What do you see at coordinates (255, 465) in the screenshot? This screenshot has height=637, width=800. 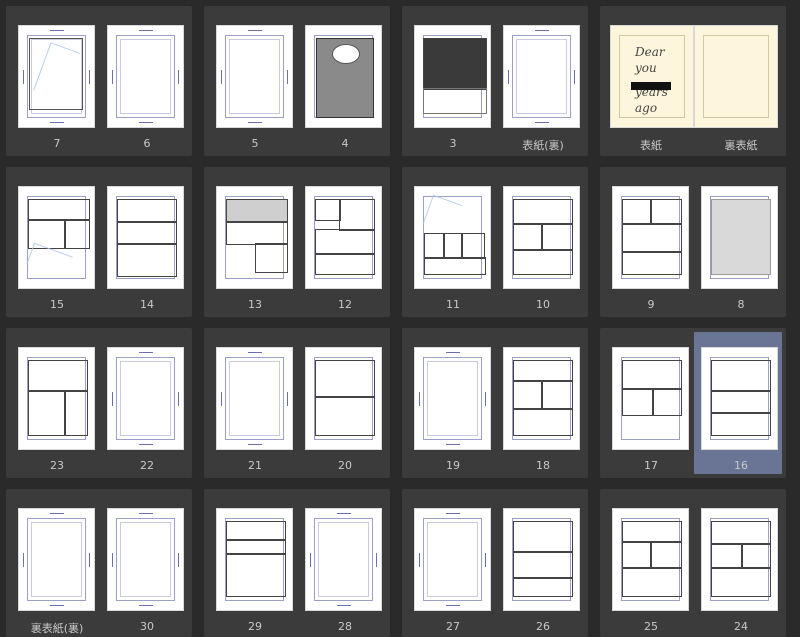 I see `page-label: 21` at bounding box center [255, 465].